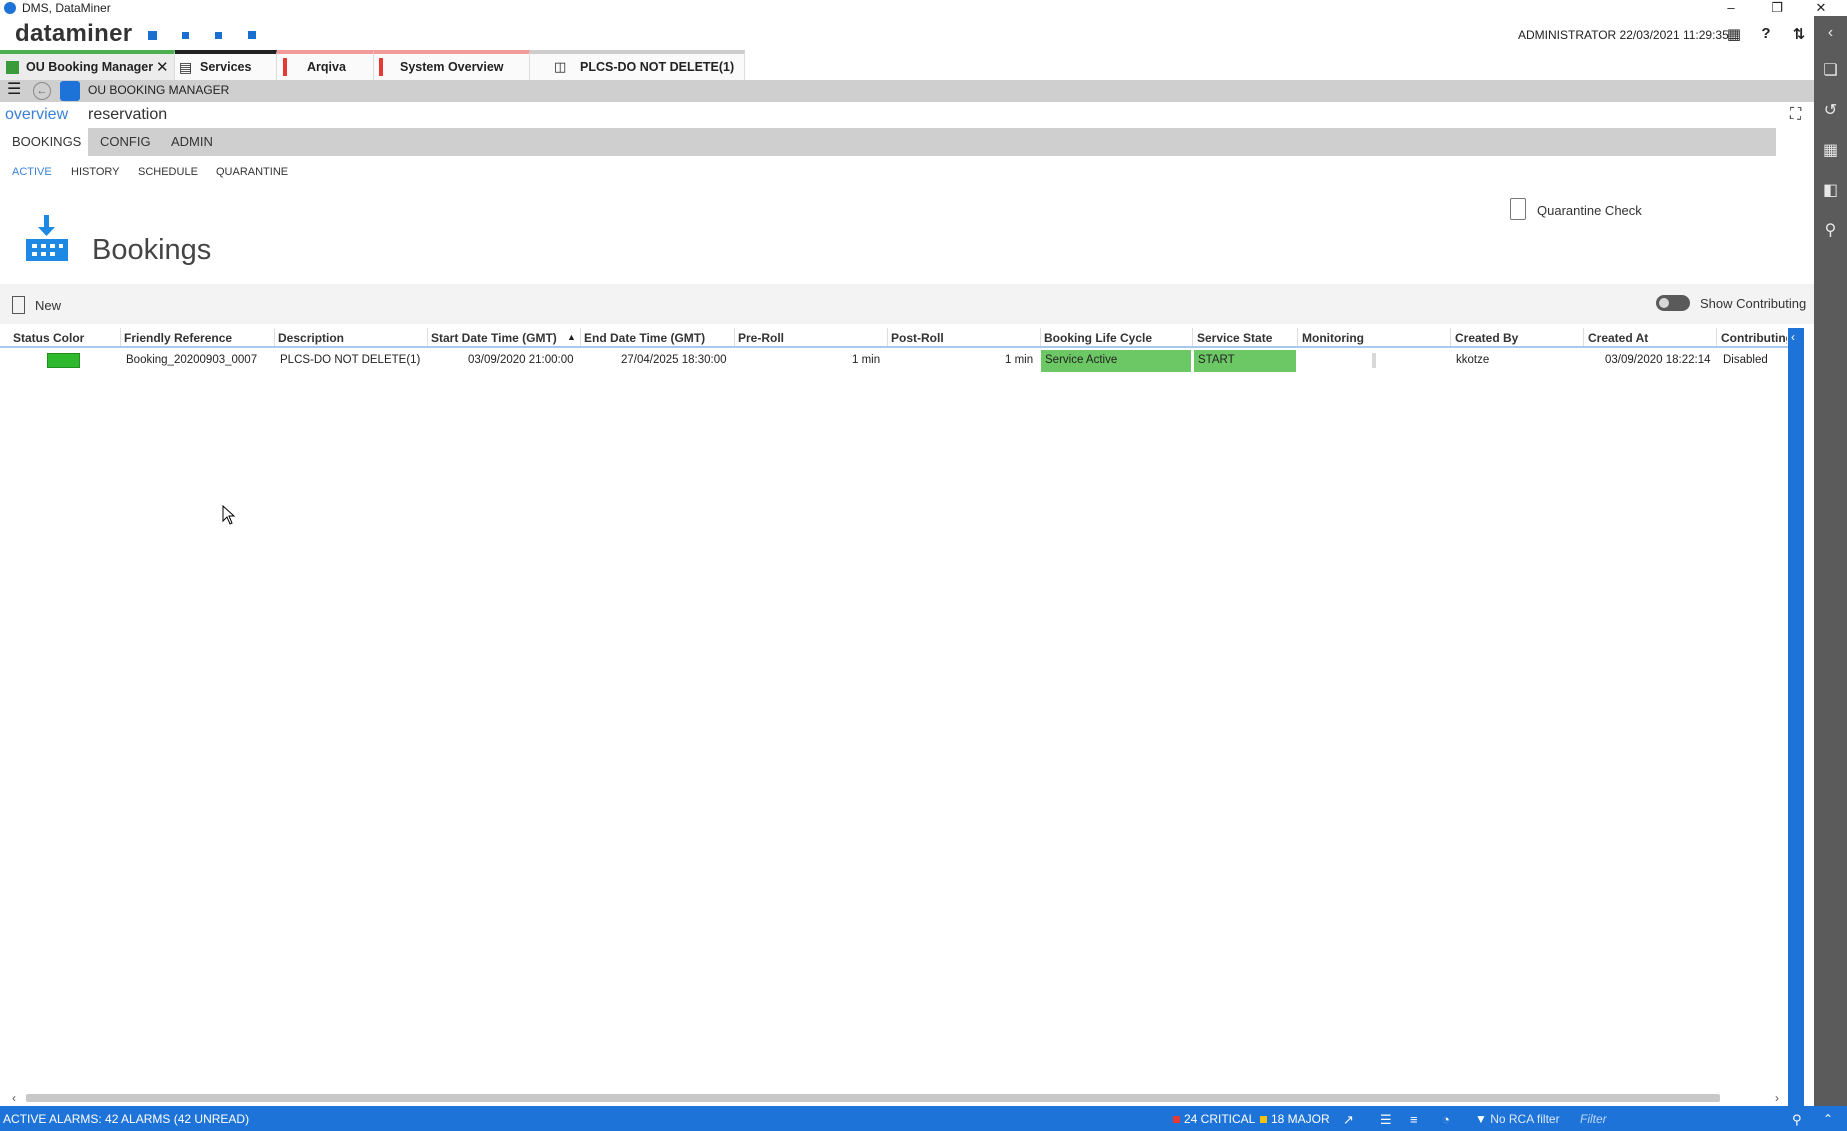 The image size is (1847, 1131). I want to click on col-end-date: End Date Time (GMT), so click(644, 338).